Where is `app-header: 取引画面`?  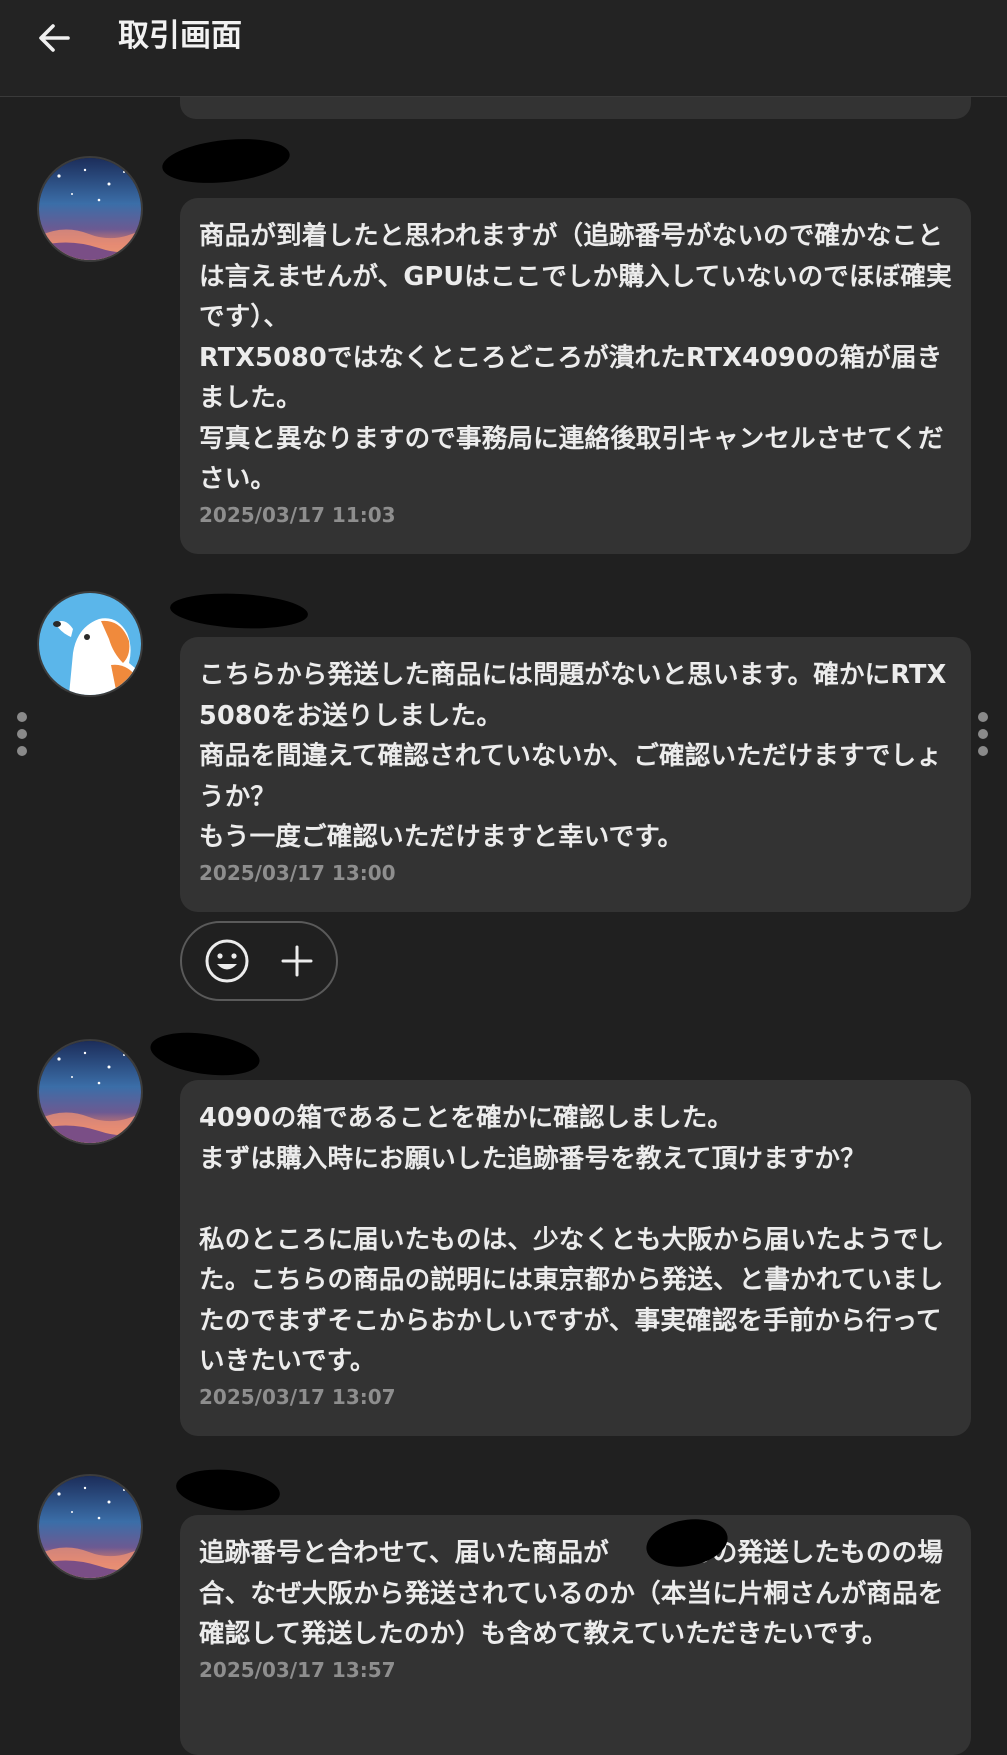
app-header: 取引画面 is located at coordinates (503, 48).